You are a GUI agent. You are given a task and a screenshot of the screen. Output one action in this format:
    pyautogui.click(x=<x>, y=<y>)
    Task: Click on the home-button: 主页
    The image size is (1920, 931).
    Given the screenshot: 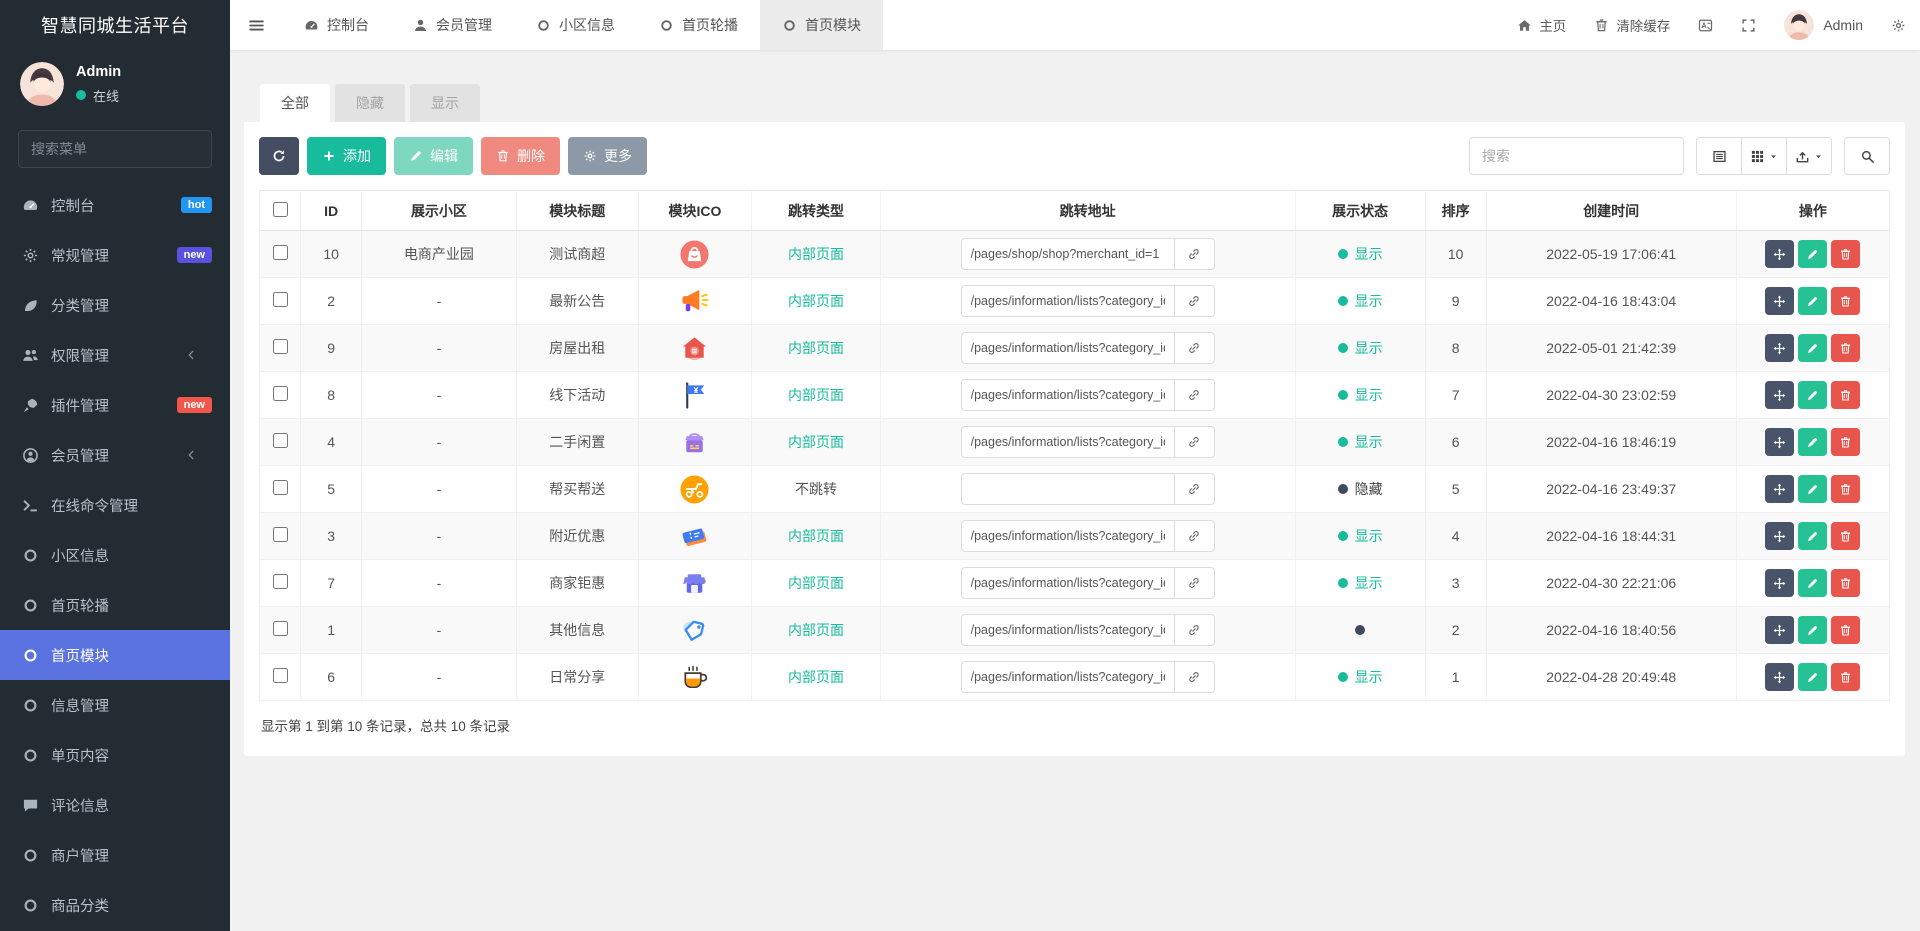 What is the action you would take?
    pyautogui.click(x=1541, y=25)
    